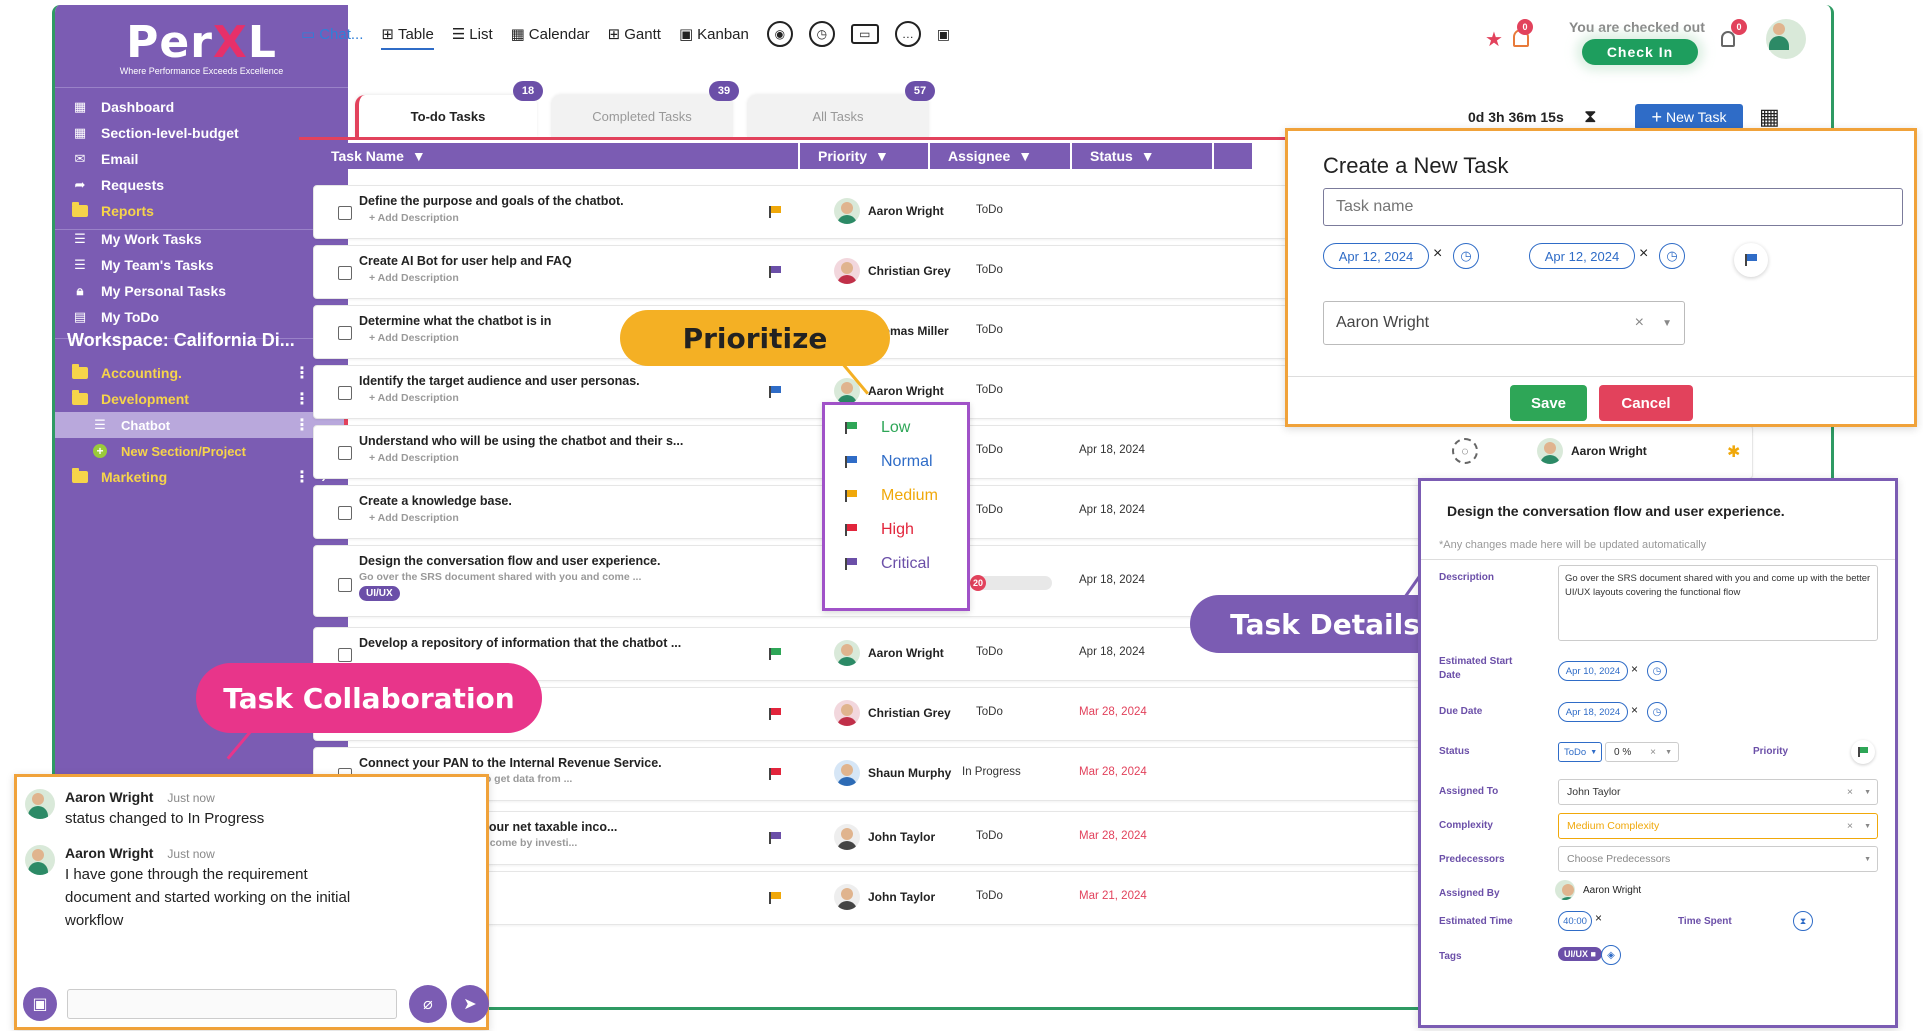  What do you see at coordinates (201, 107) in the screenshot?
I see `sidebar-item-dashboard: ▦ Dashboard` at bounding box center [201, 107].